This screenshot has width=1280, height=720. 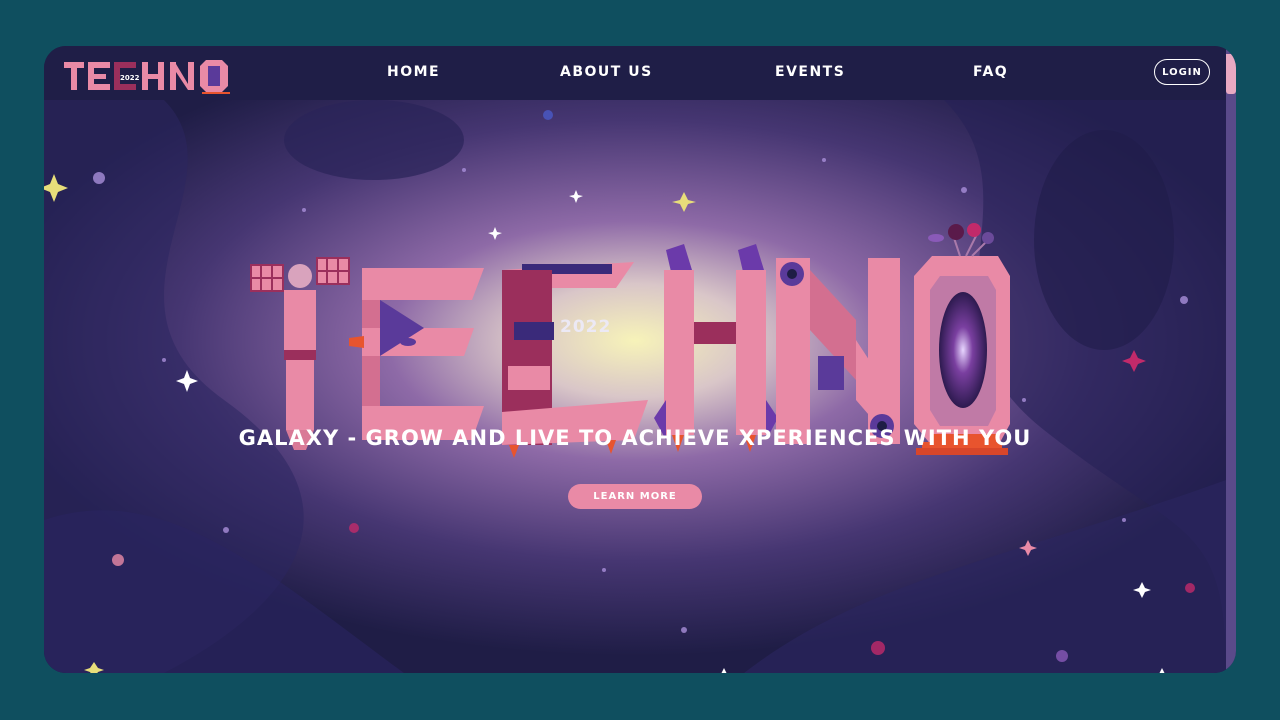 What do you see at coordinates (990, 72) in the screenshot?
I see `nav-faq: FAQ` at bounding box center [990, 72].